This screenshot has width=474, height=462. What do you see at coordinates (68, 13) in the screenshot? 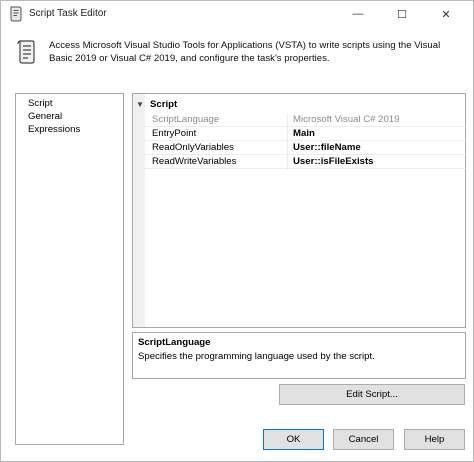
I see `window-title: Script Task Editor` at bounding box center [68, 13].